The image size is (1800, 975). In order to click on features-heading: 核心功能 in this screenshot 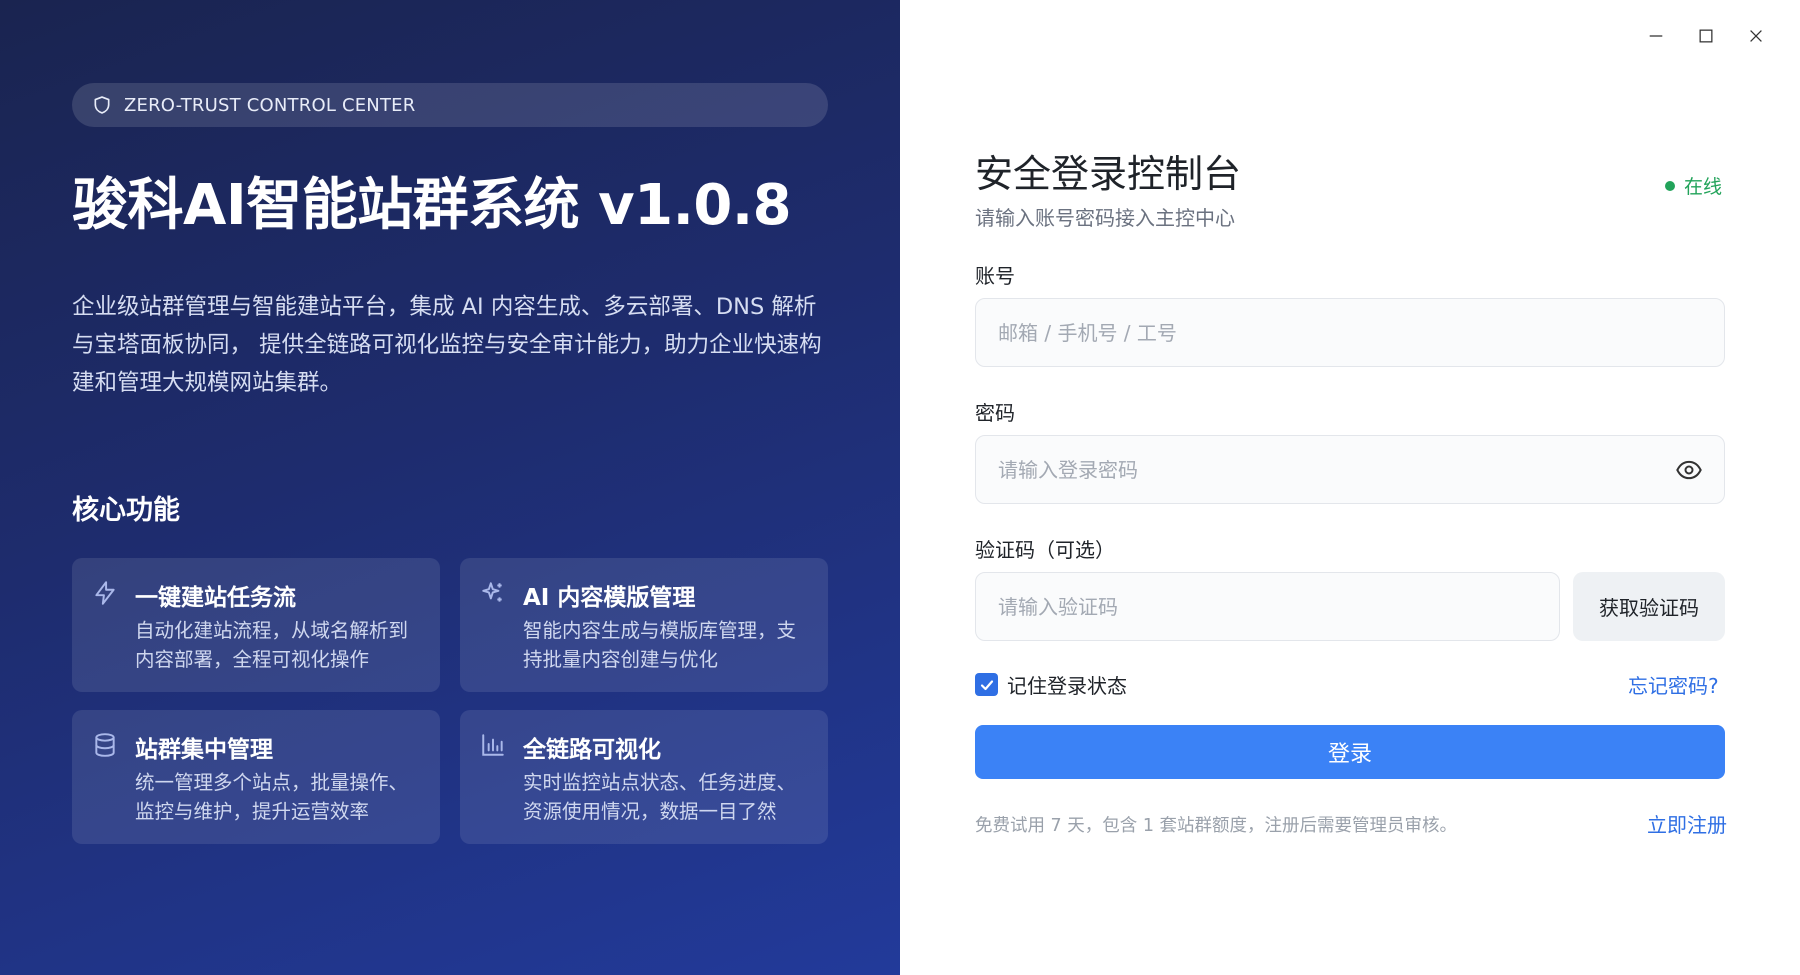, I will do `click(126, 510)`.